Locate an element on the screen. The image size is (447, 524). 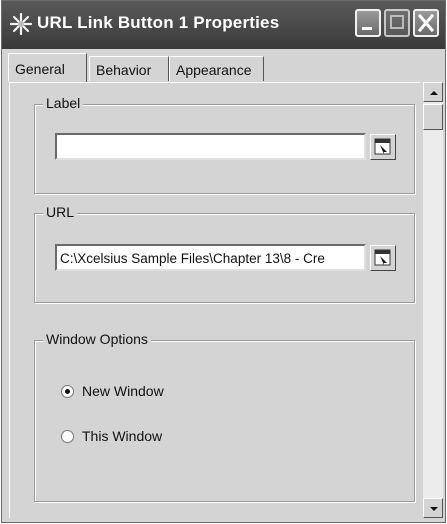
scroll-thumb is located at coordinates (433, 117).